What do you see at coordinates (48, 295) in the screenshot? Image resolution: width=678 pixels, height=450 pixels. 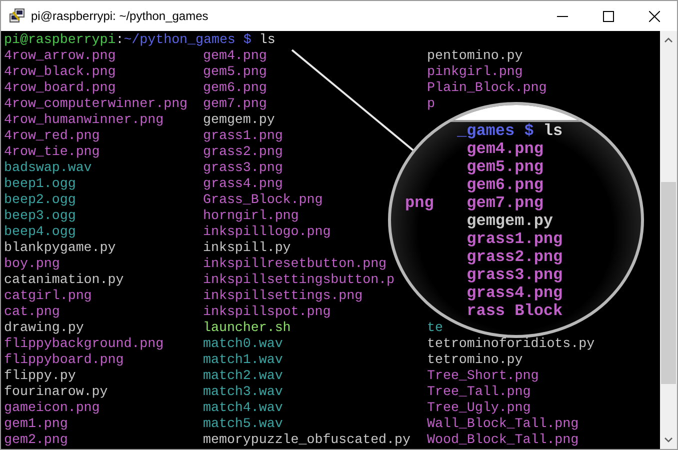 I see `file-name: catgirl.png` at bounding box center [48, 295].